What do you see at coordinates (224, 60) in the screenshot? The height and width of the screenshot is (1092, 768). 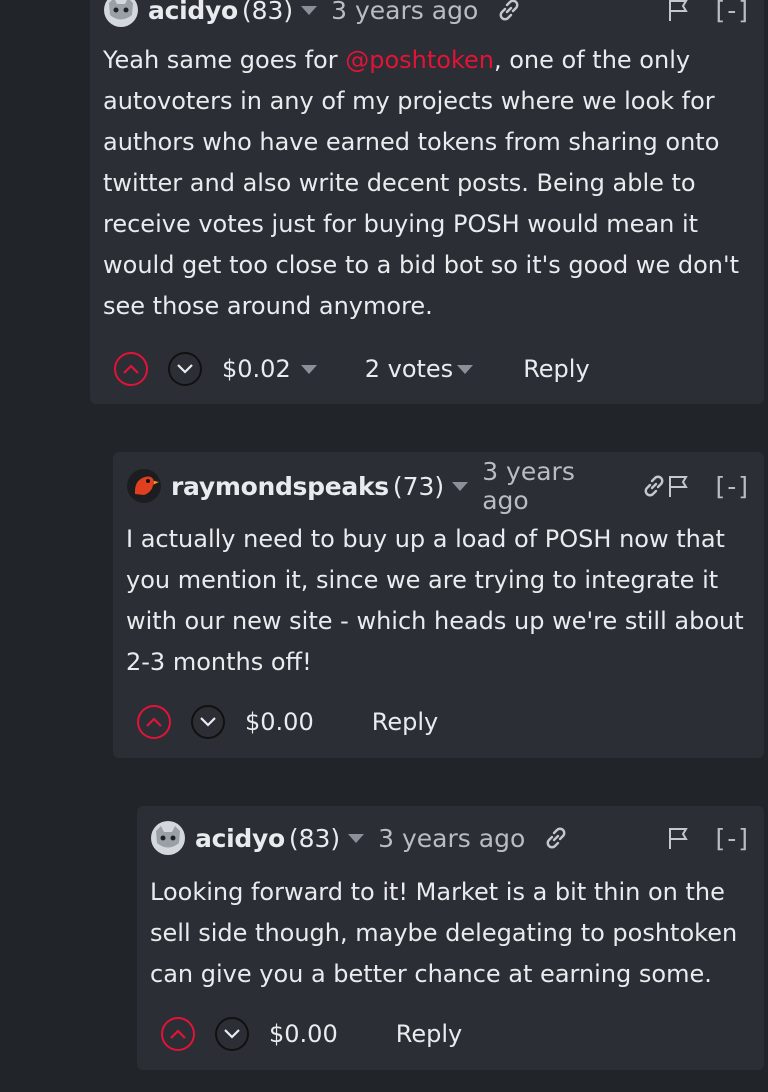 I see `comment-text: Yeah same goes for` at bounding box center [224, 60].